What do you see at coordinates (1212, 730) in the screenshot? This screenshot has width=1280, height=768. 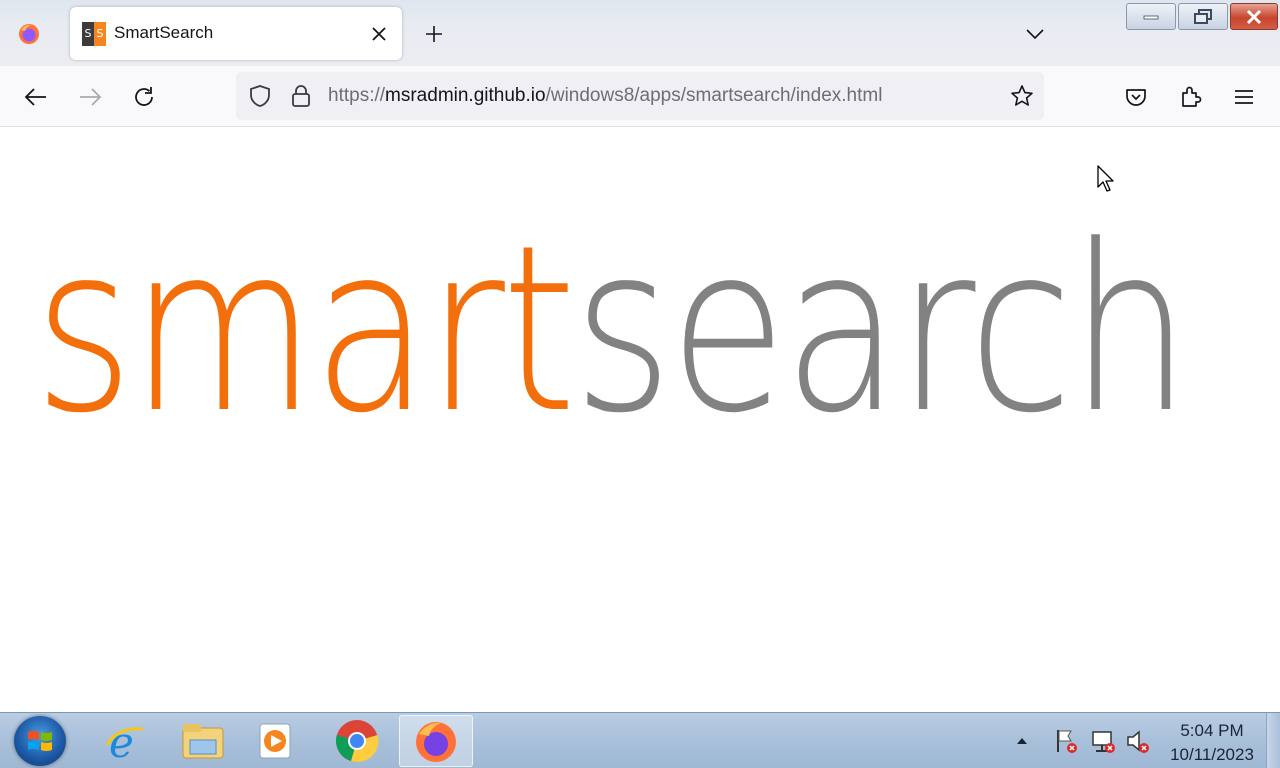 I see `clock-time: 5:04 PM` at bounding box center [1212, 730].